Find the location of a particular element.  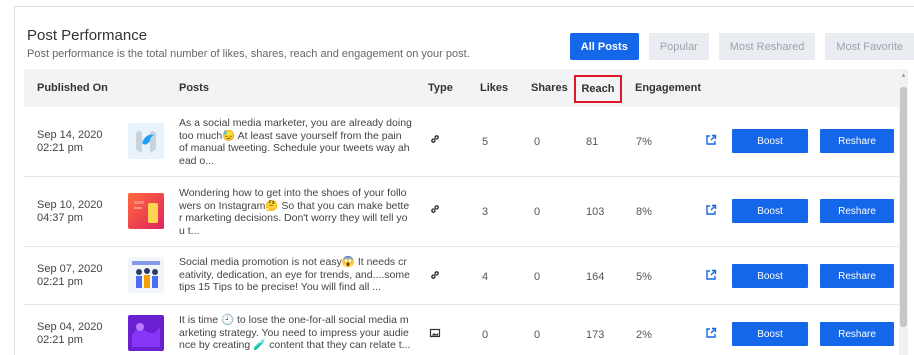

vertical-scrollbar: ▲ is located at coordinates (903, 212).